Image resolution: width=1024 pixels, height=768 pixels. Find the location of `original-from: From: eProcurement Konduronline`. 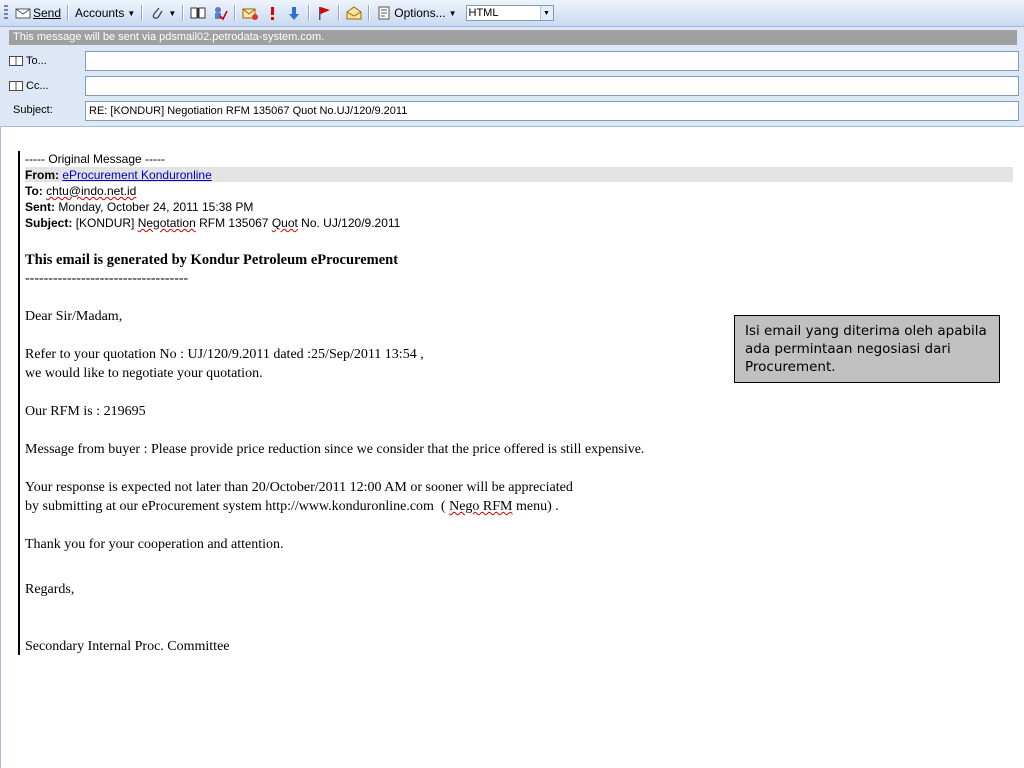

original-from: From: eProcurement Konduronline is located at coordinates (118, 175).